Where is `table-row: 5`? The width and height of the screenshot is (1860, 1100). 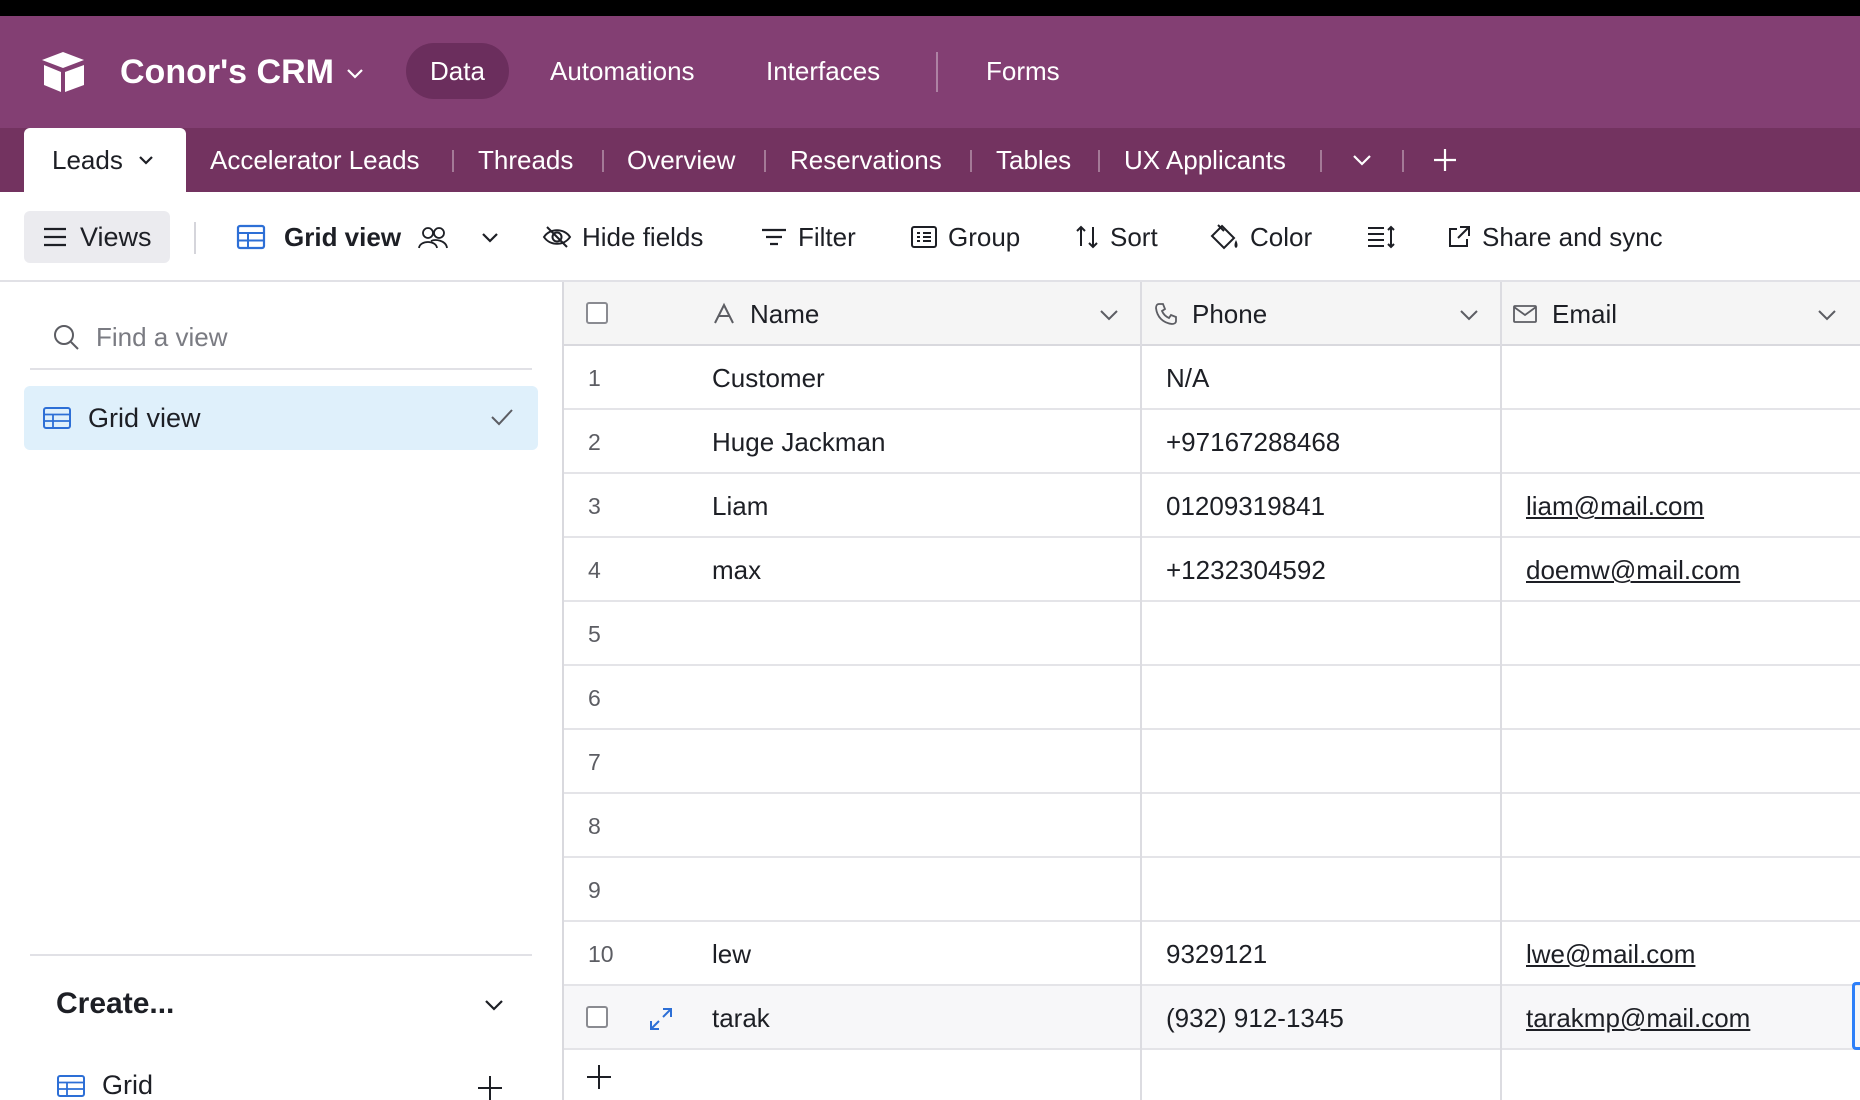 table-row: 5 is located at coordinates (1212, 634).